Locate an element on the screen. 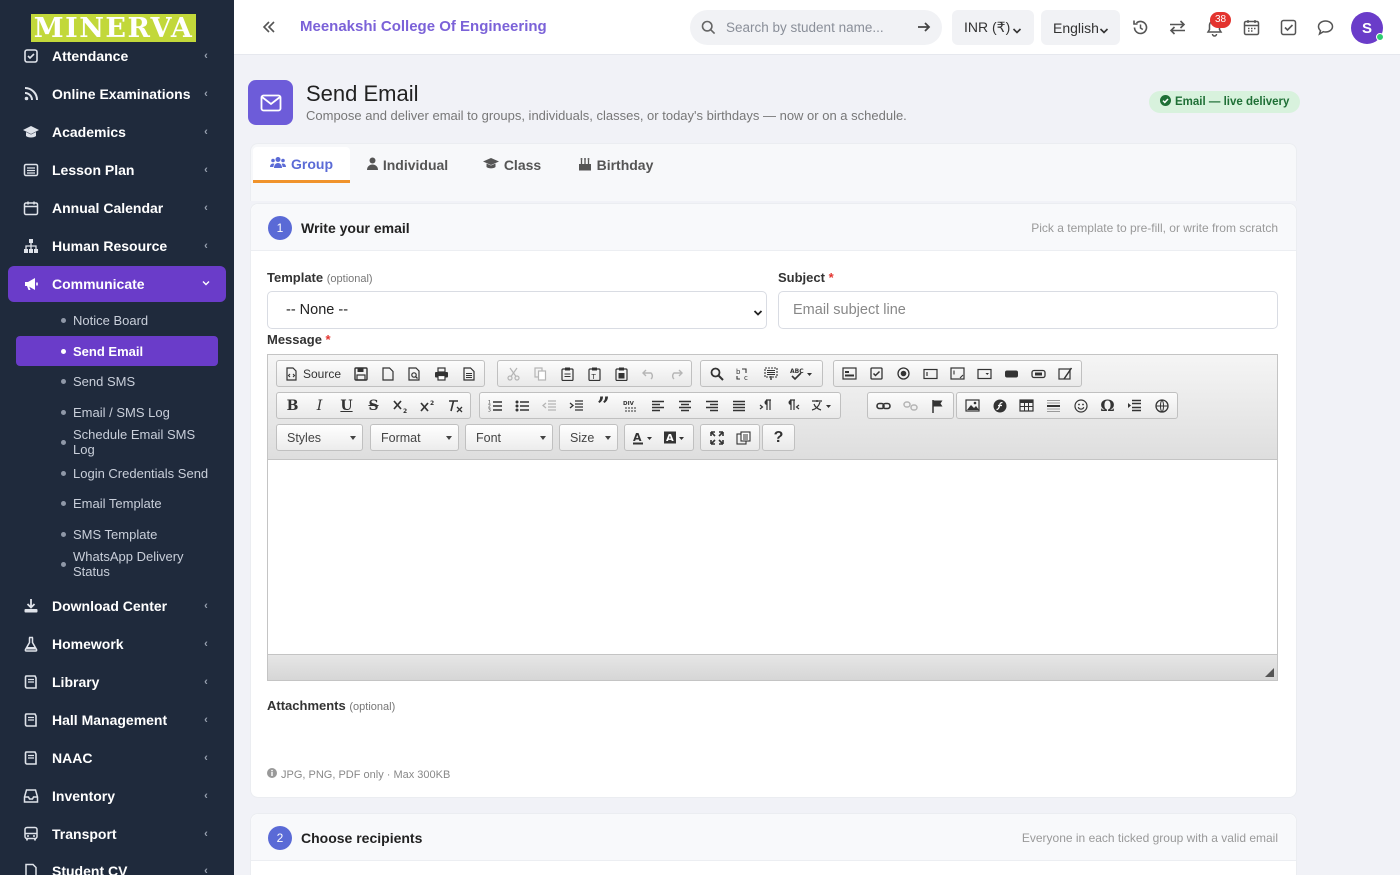 The image size is (1400, 875). link-icon is located at coordinates (883, 405).